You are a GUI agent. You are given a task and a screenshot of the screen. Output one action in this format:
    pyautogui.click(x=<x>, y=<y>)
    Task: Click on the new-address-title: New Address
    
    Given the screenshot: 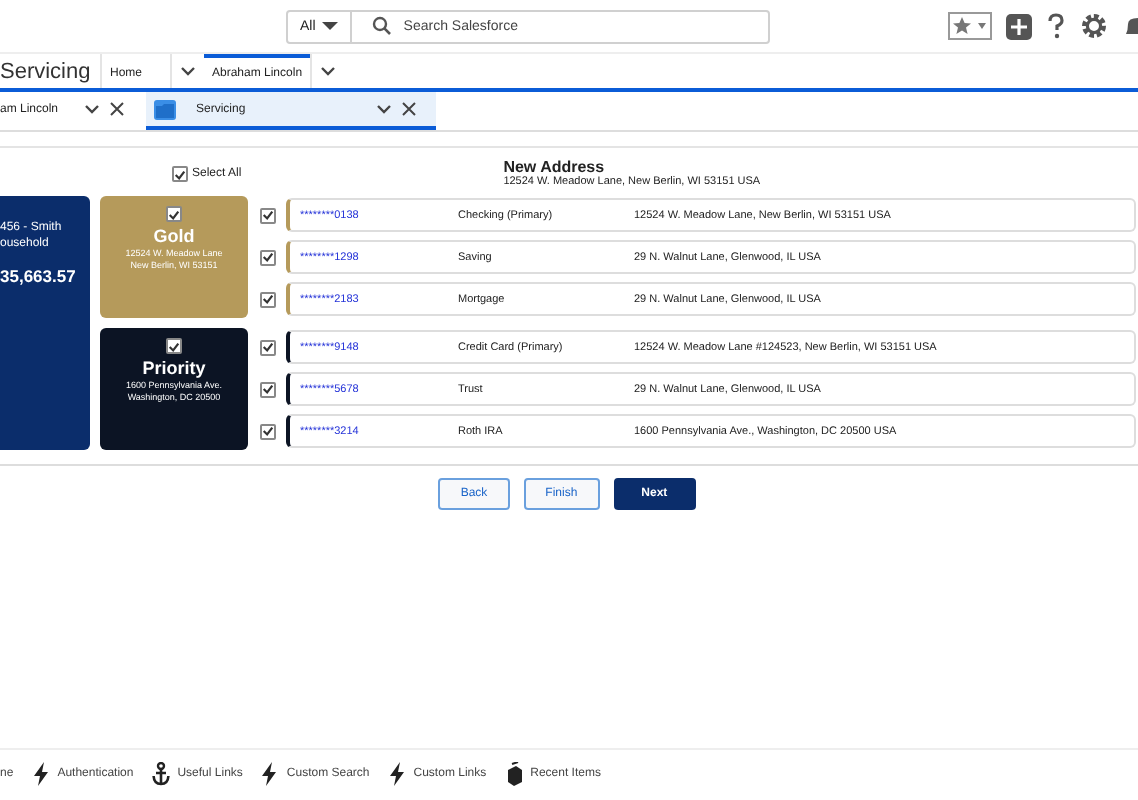 What is the action you would take?
    pyautogui.click(x=555, y=167)
    